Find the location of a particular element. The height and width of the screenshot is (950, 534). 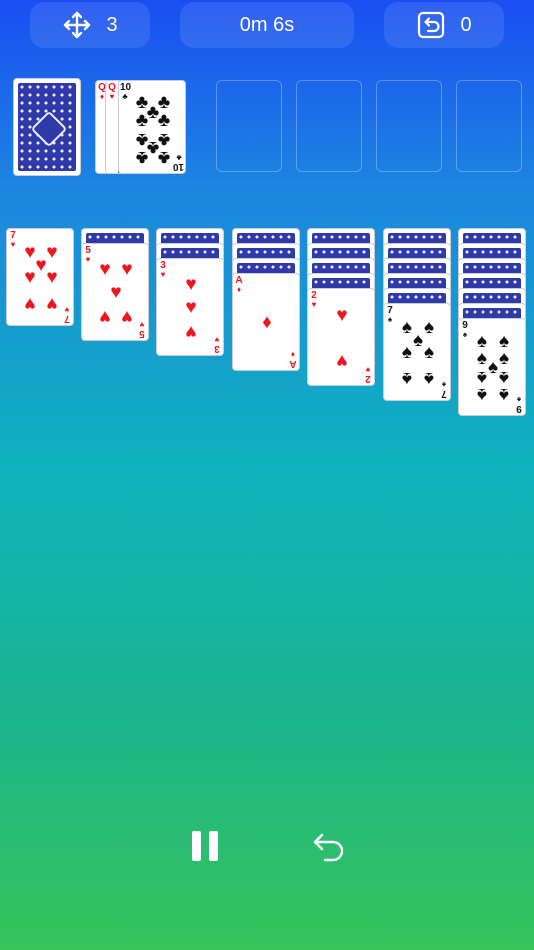

timer-value: 0m 6s is located at coordinates (267, 24).